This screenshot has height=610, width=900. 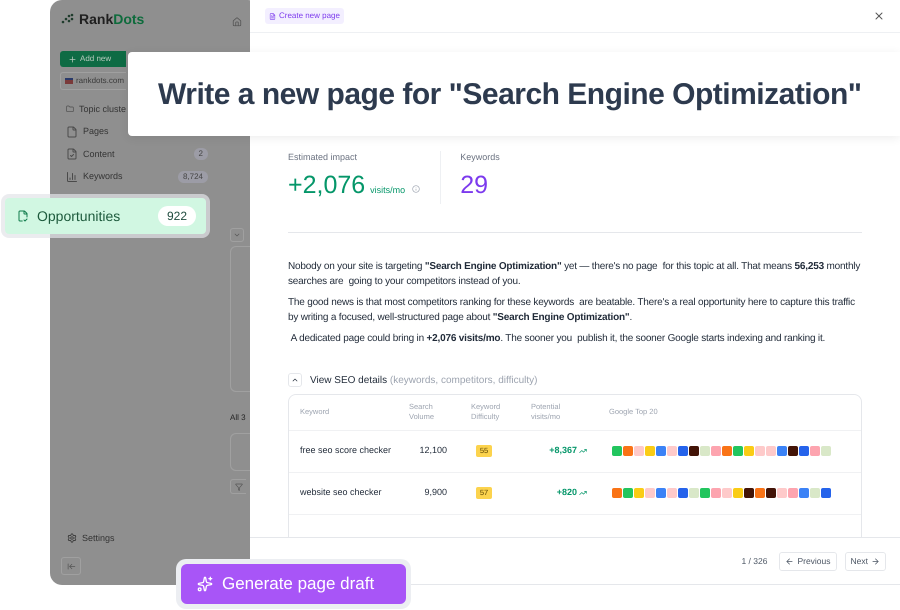 I want to click on home-icon, so click(x=237, y=22).